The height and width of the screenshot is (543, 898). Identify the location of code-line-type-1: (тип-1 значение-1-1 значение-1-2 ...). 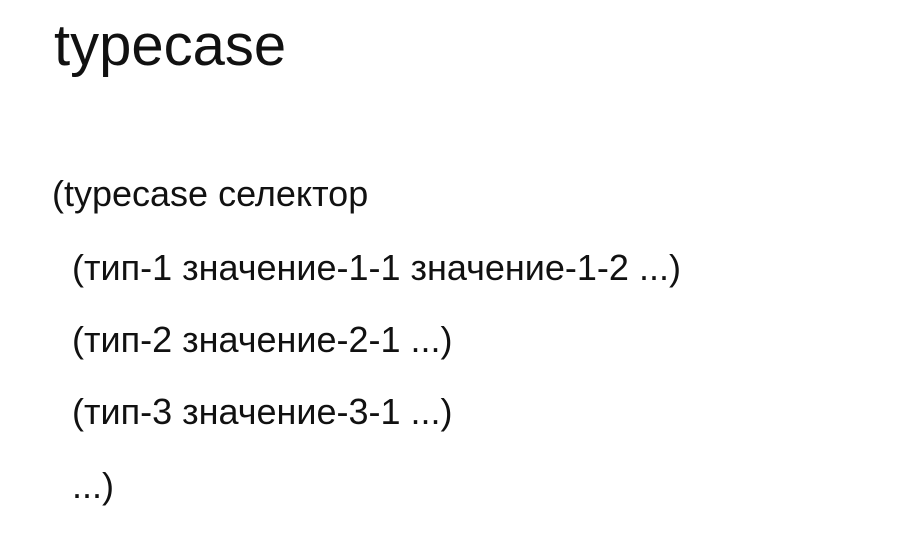
(376, 267).